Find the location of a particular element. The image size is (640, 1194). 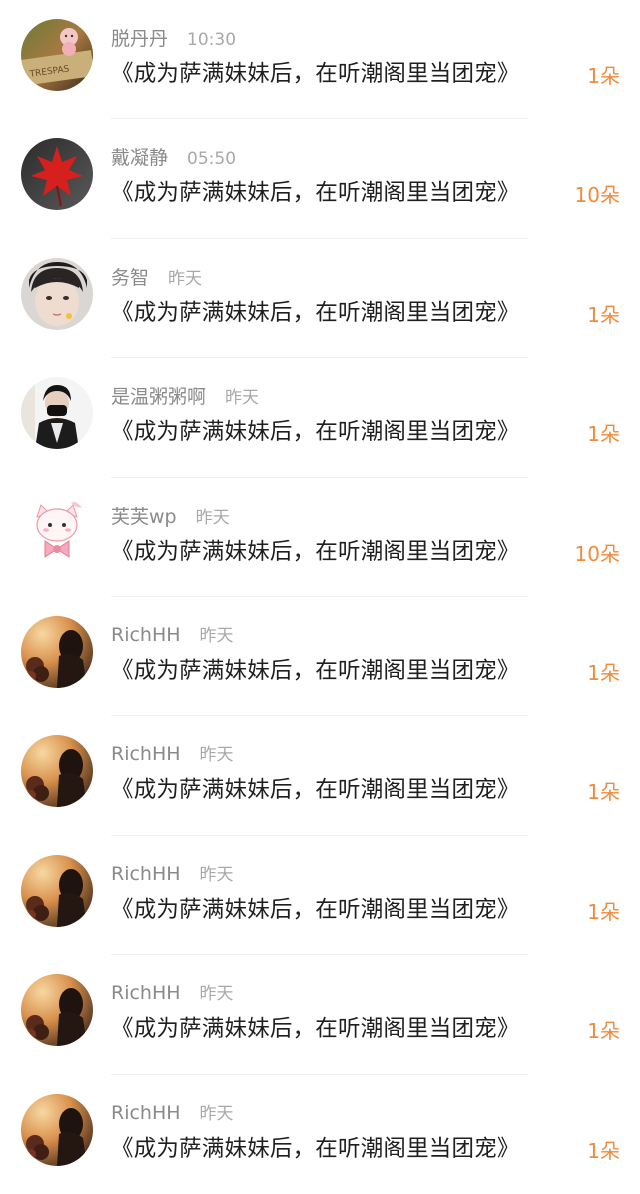

user-name: 脱丹丹 is located at coordinates (139, 37).